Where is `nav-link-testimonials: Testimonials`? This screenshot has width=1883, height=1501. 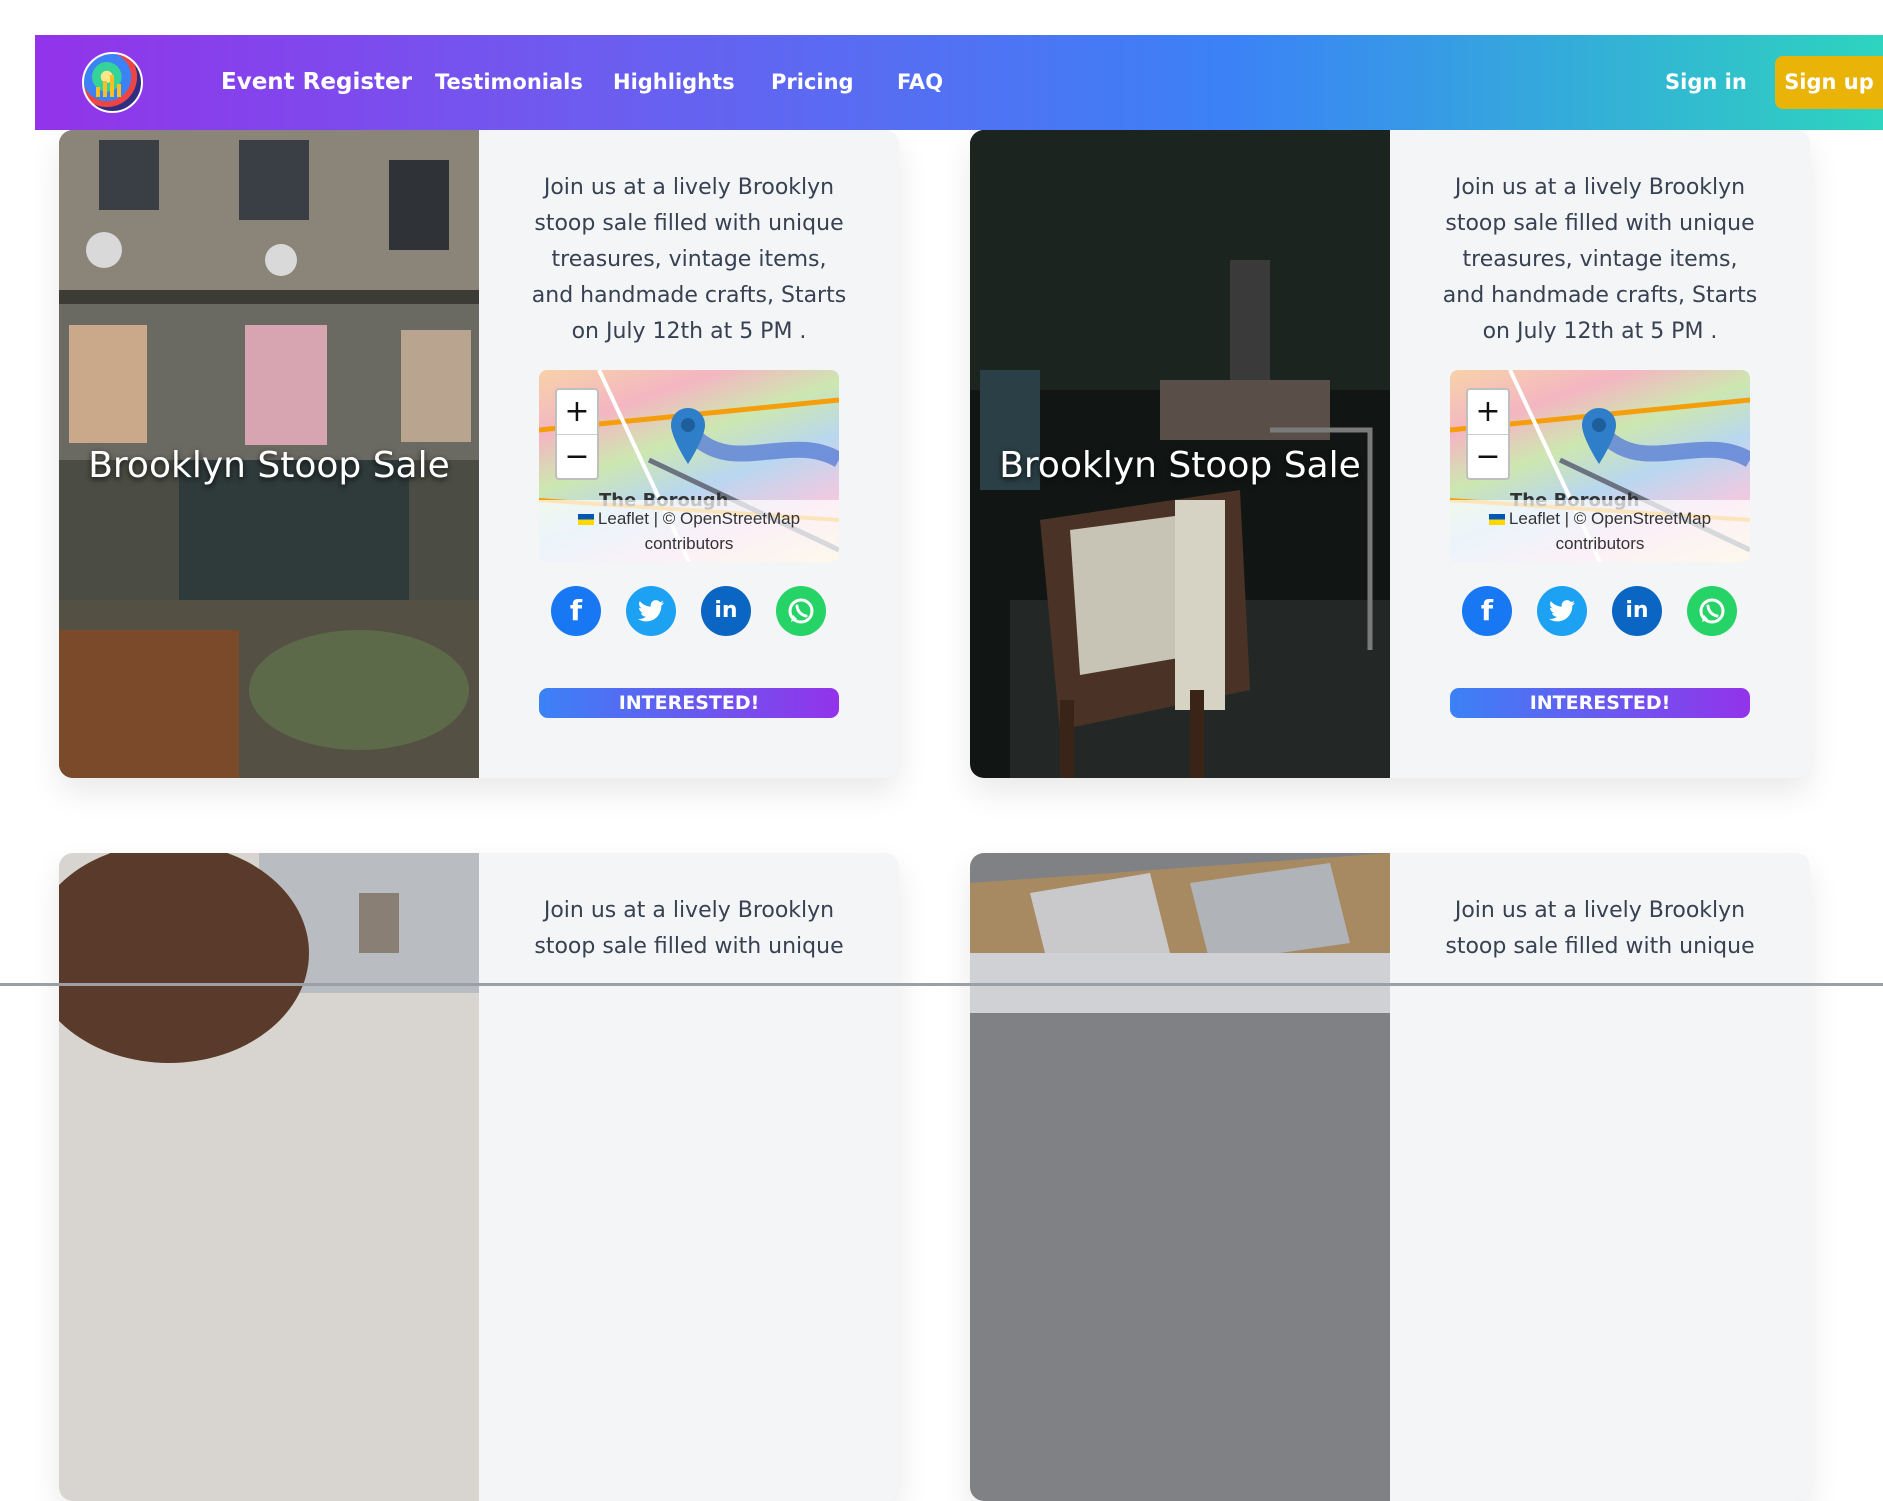
nav-link-testimonials: Testimonials is located at coordinates (509, 82).